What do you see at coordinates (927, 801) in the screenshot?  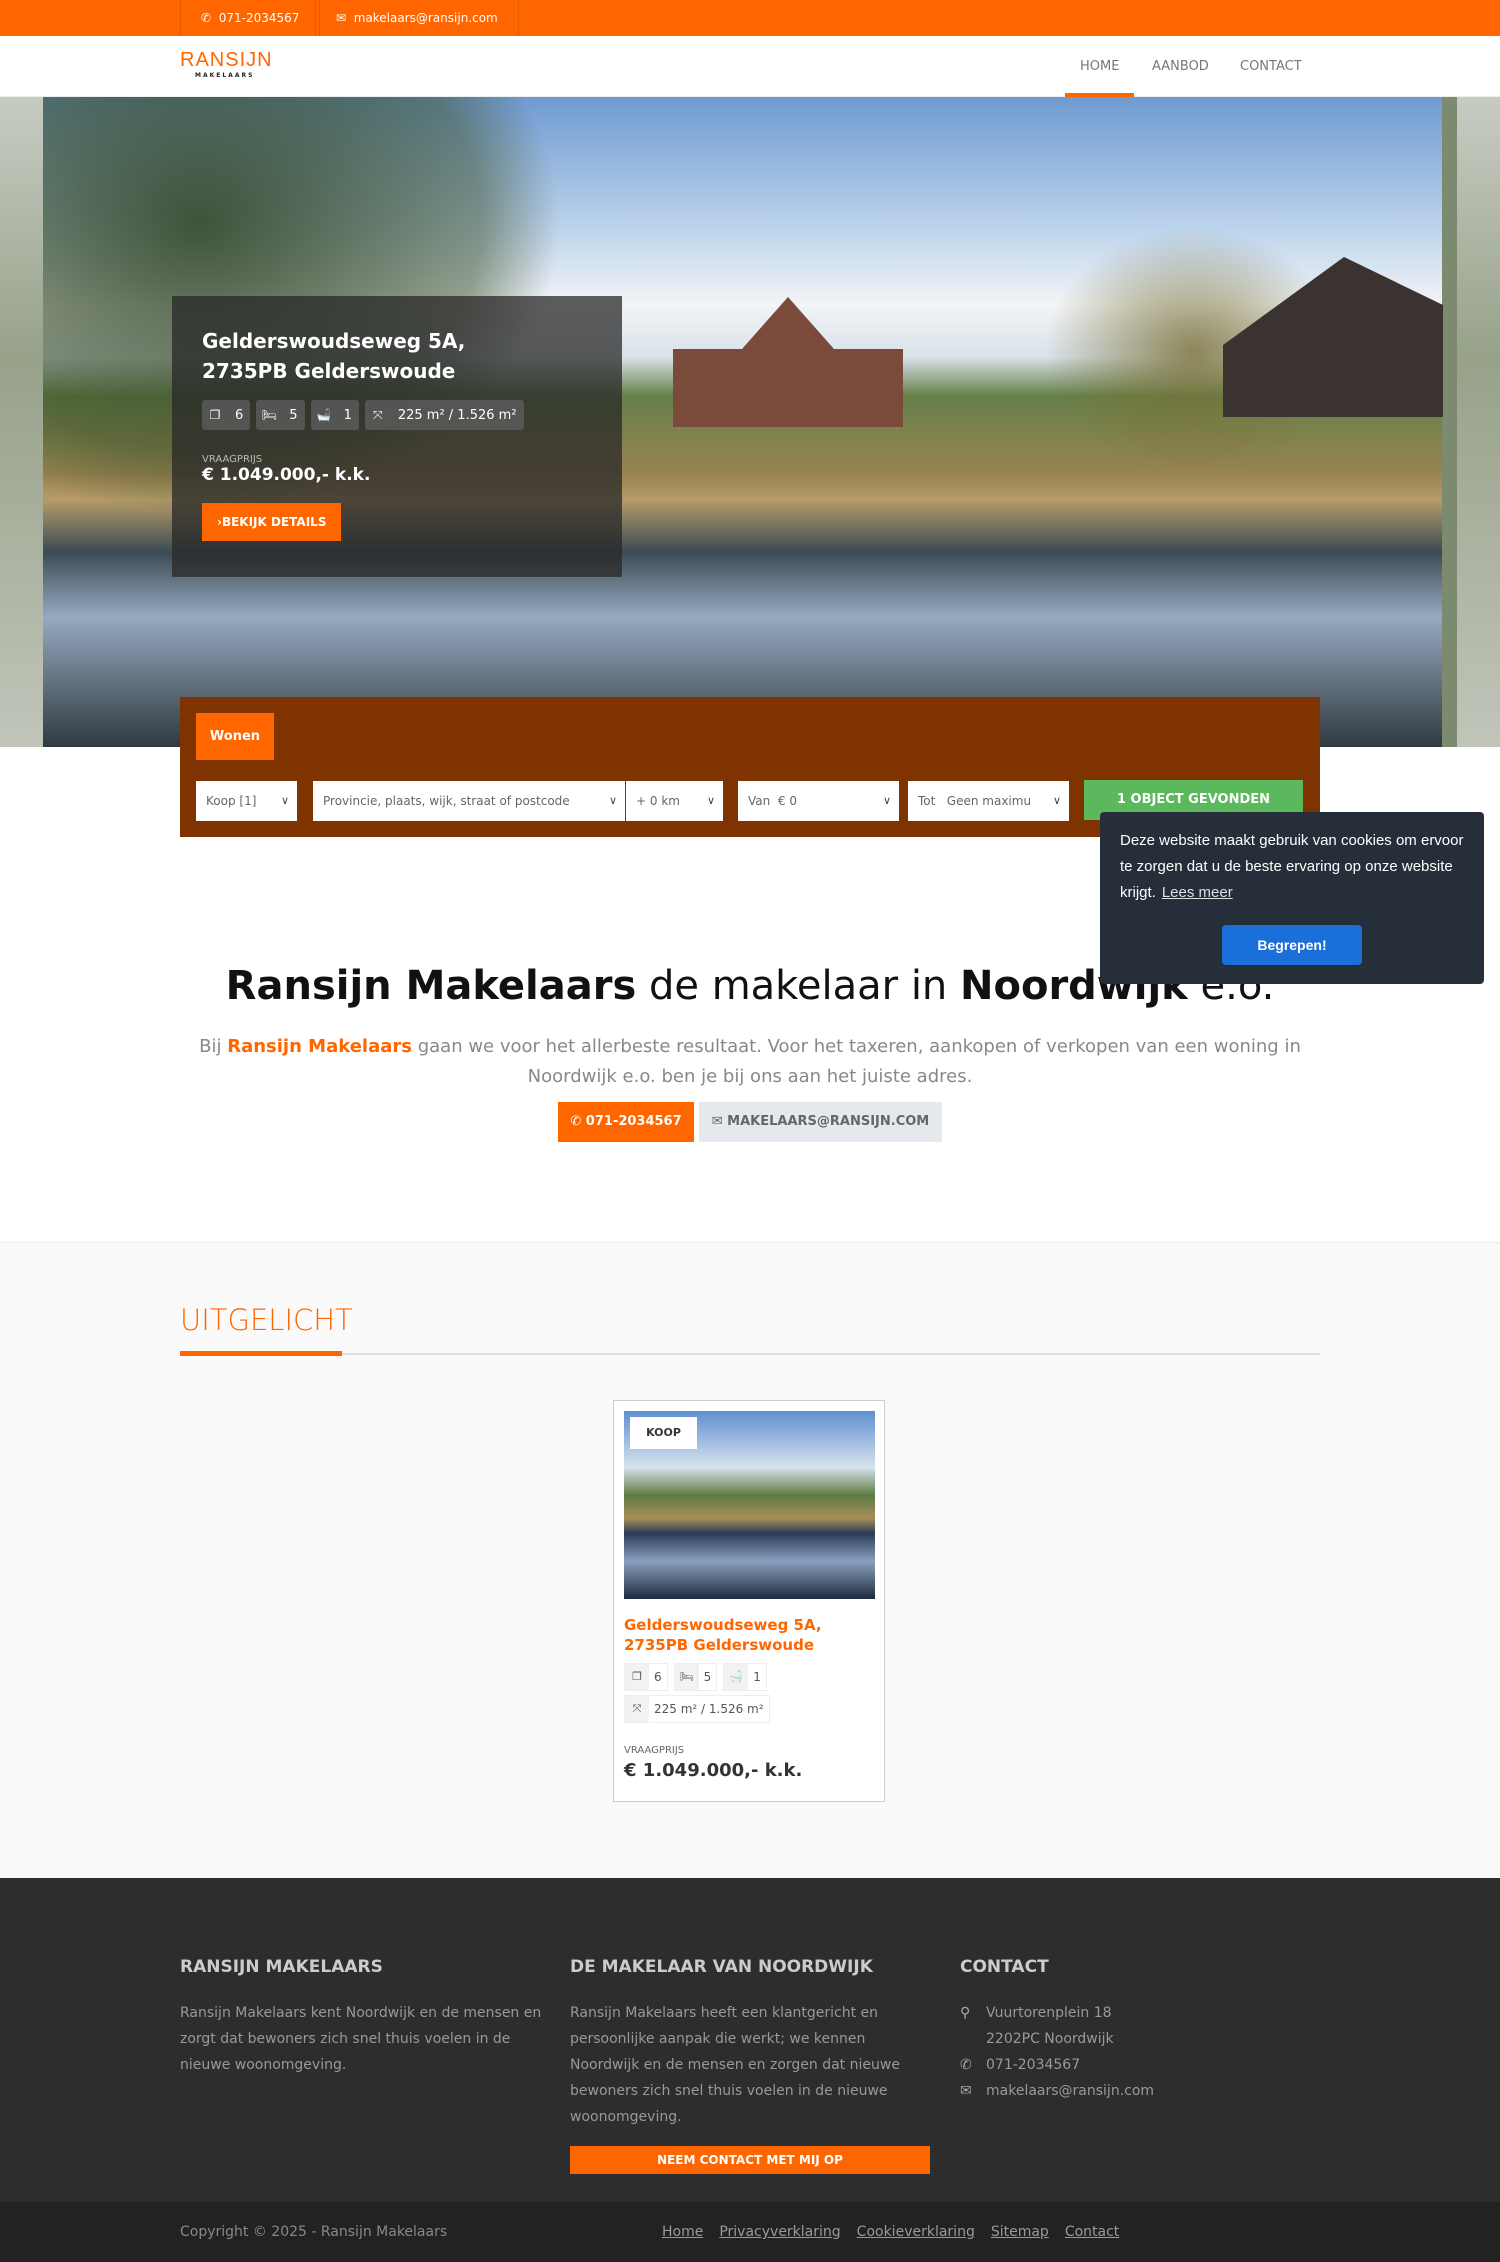 I see `to-label: Tot` at bounding box center [927, 801].